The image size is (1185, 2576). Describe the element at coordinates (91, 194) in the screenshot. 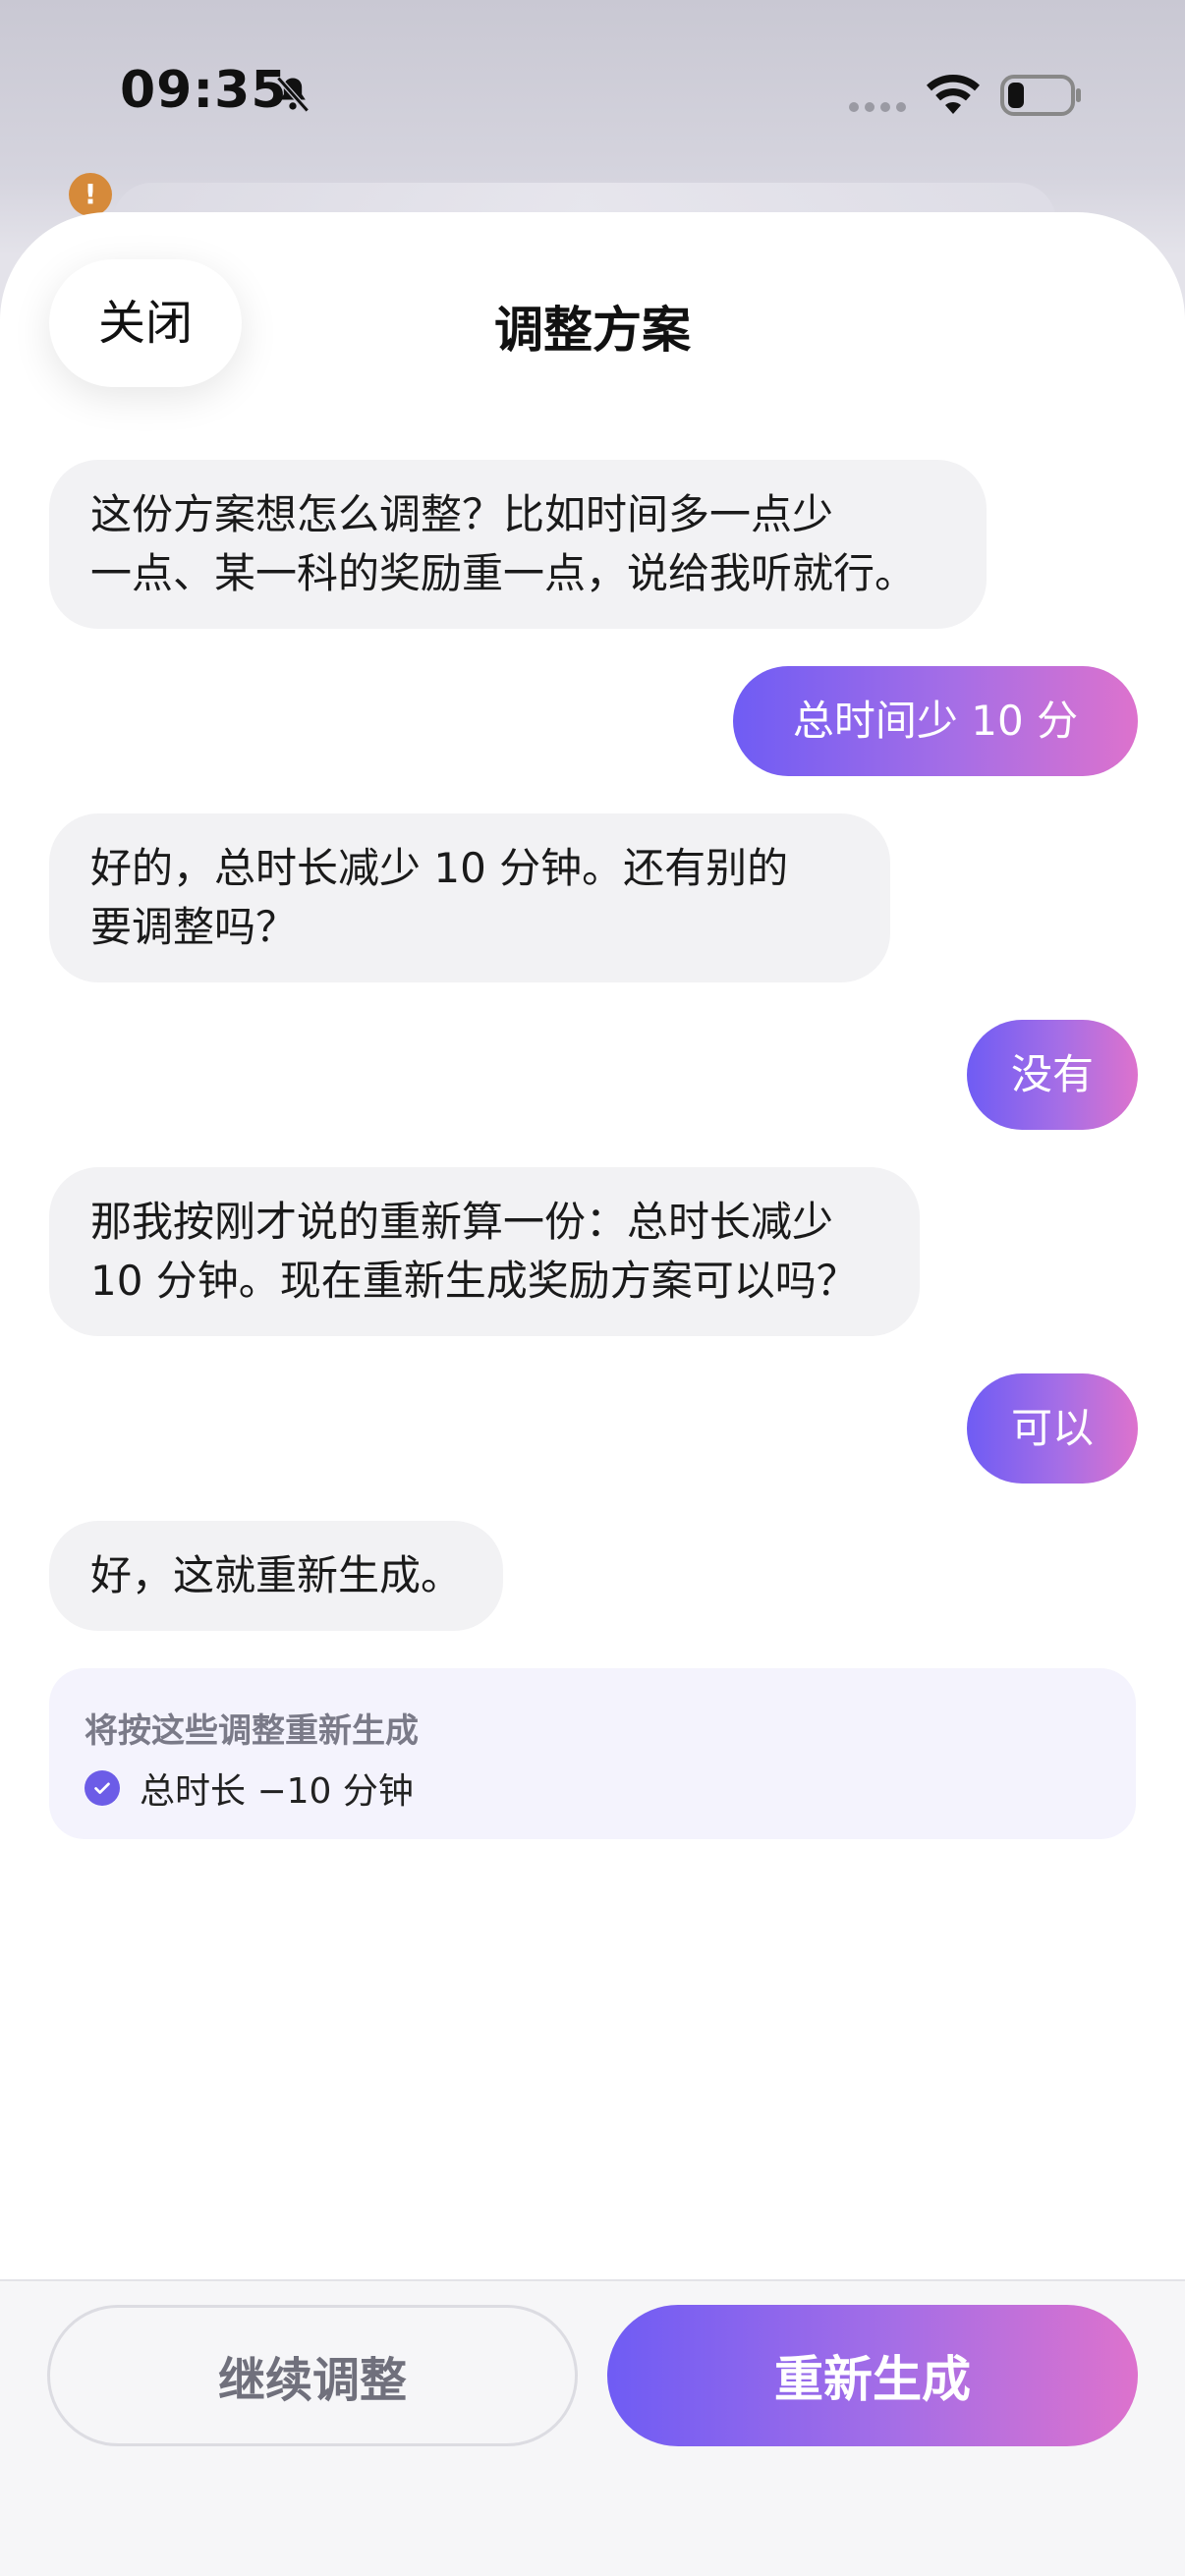

I see `warning-icon: !` at that location.